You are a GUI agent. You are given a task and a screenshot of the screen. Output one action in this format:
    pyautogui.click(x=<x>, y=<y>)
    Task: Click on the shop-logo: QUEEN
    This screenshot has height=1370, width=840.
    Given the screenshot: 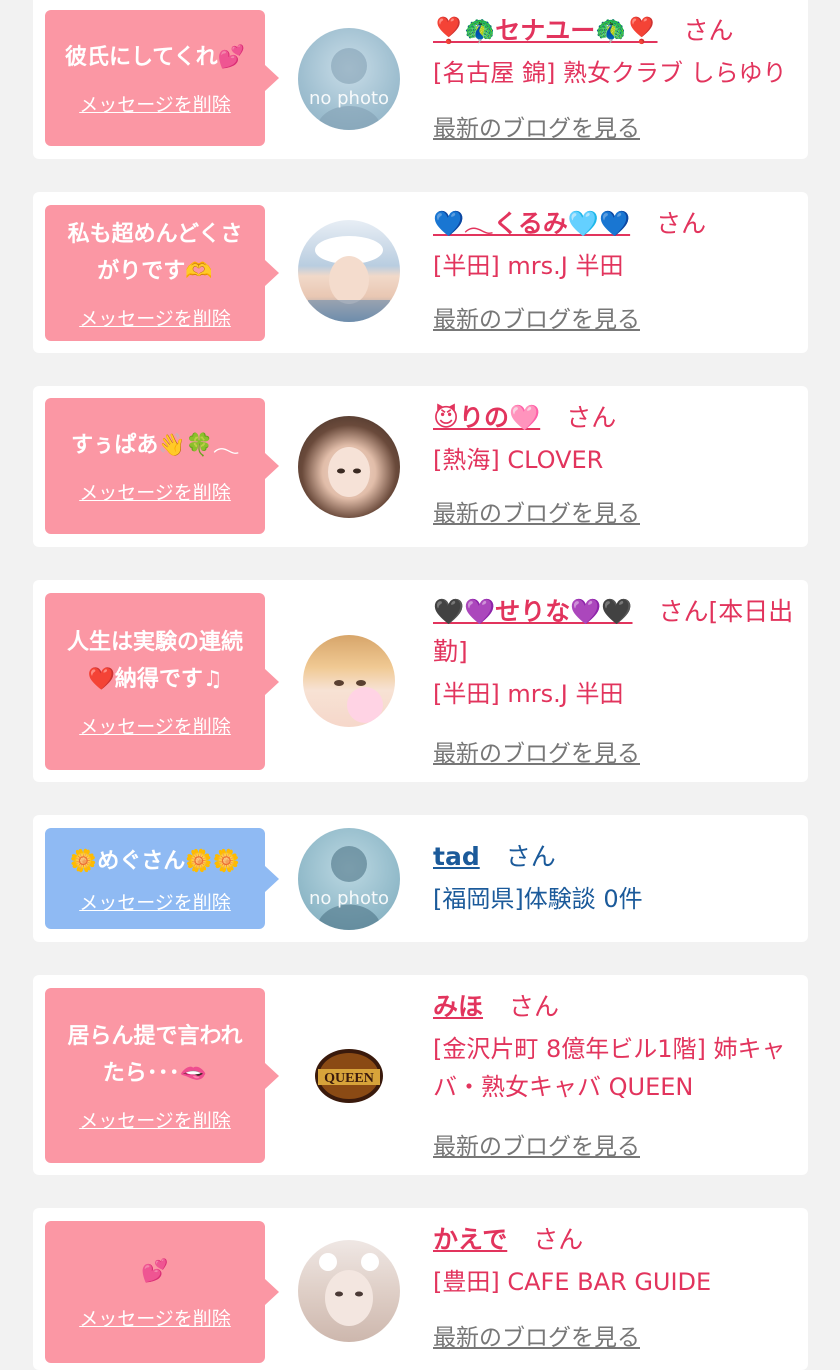 What is the action you would take?
    pyautogui.click(x=349, y=1076)
    